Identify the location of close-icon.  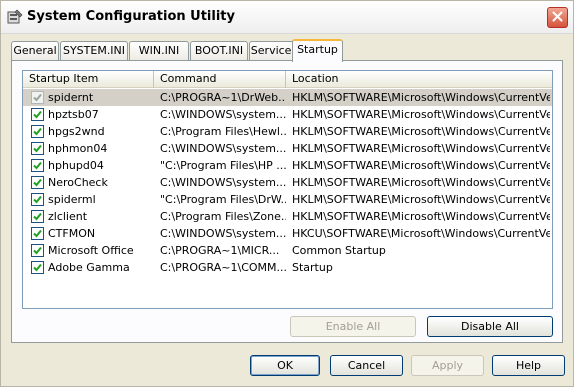
(557, 18).